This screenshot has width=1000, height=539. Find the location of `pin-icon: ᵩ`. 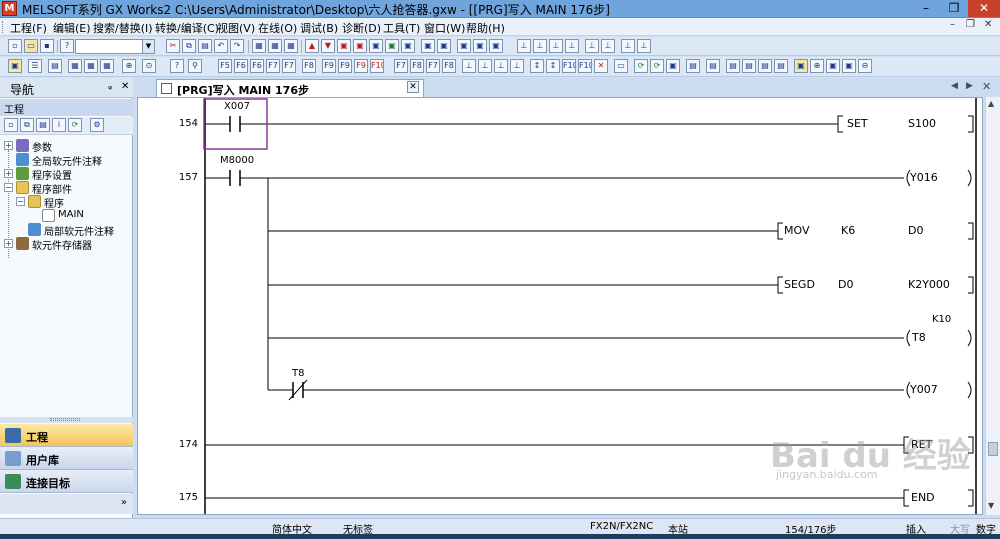

pin-icon: ᵩ is located at coordinates (110, 86).